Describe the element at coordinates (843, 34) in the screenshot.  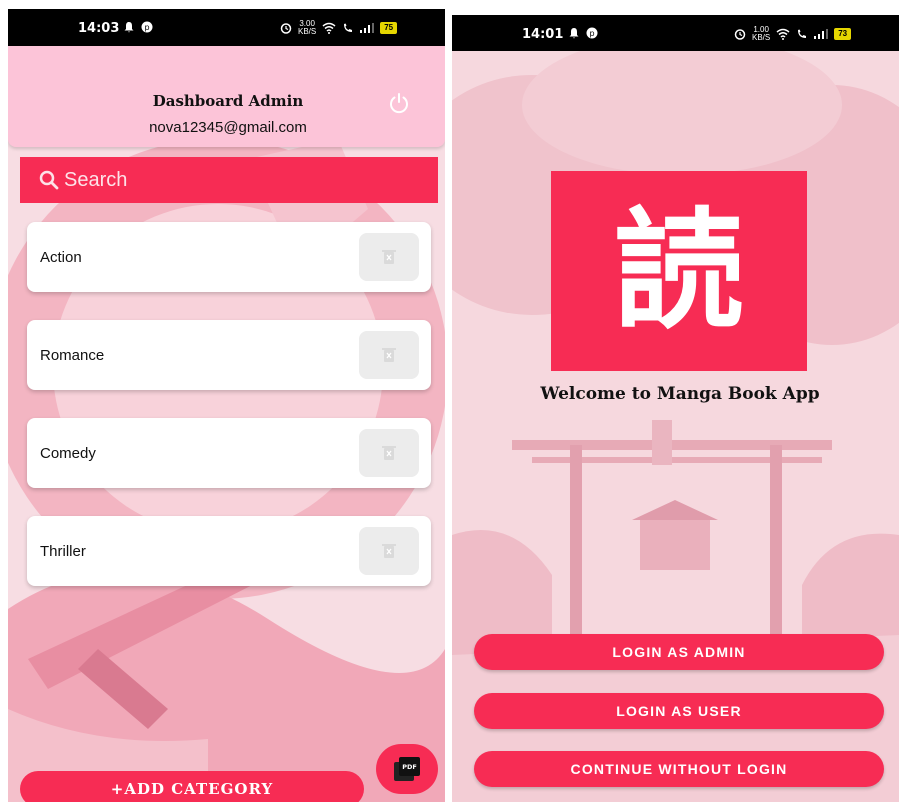
I see `battery-icon: 73` at that location.